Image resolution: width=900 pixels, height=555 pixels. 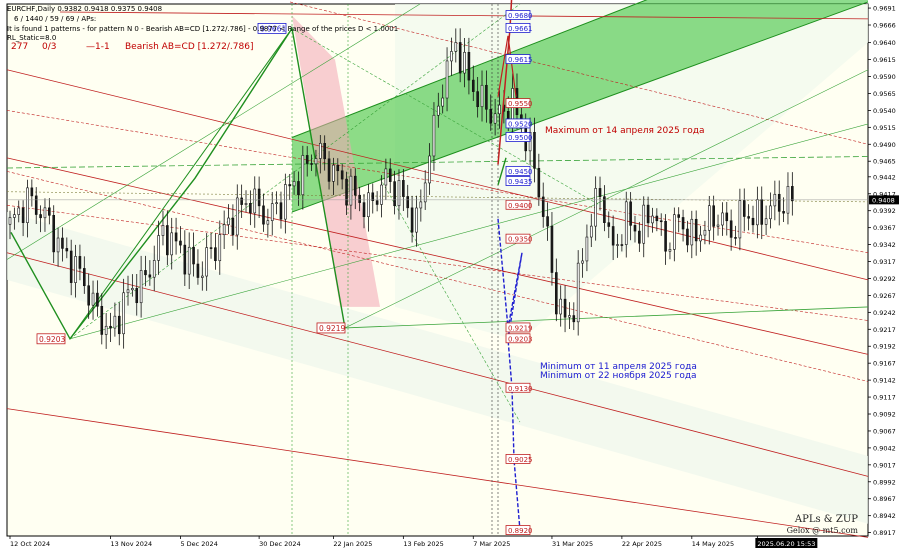 I want to click on pivot-text: 0.9219, so click(x=332, y=328).